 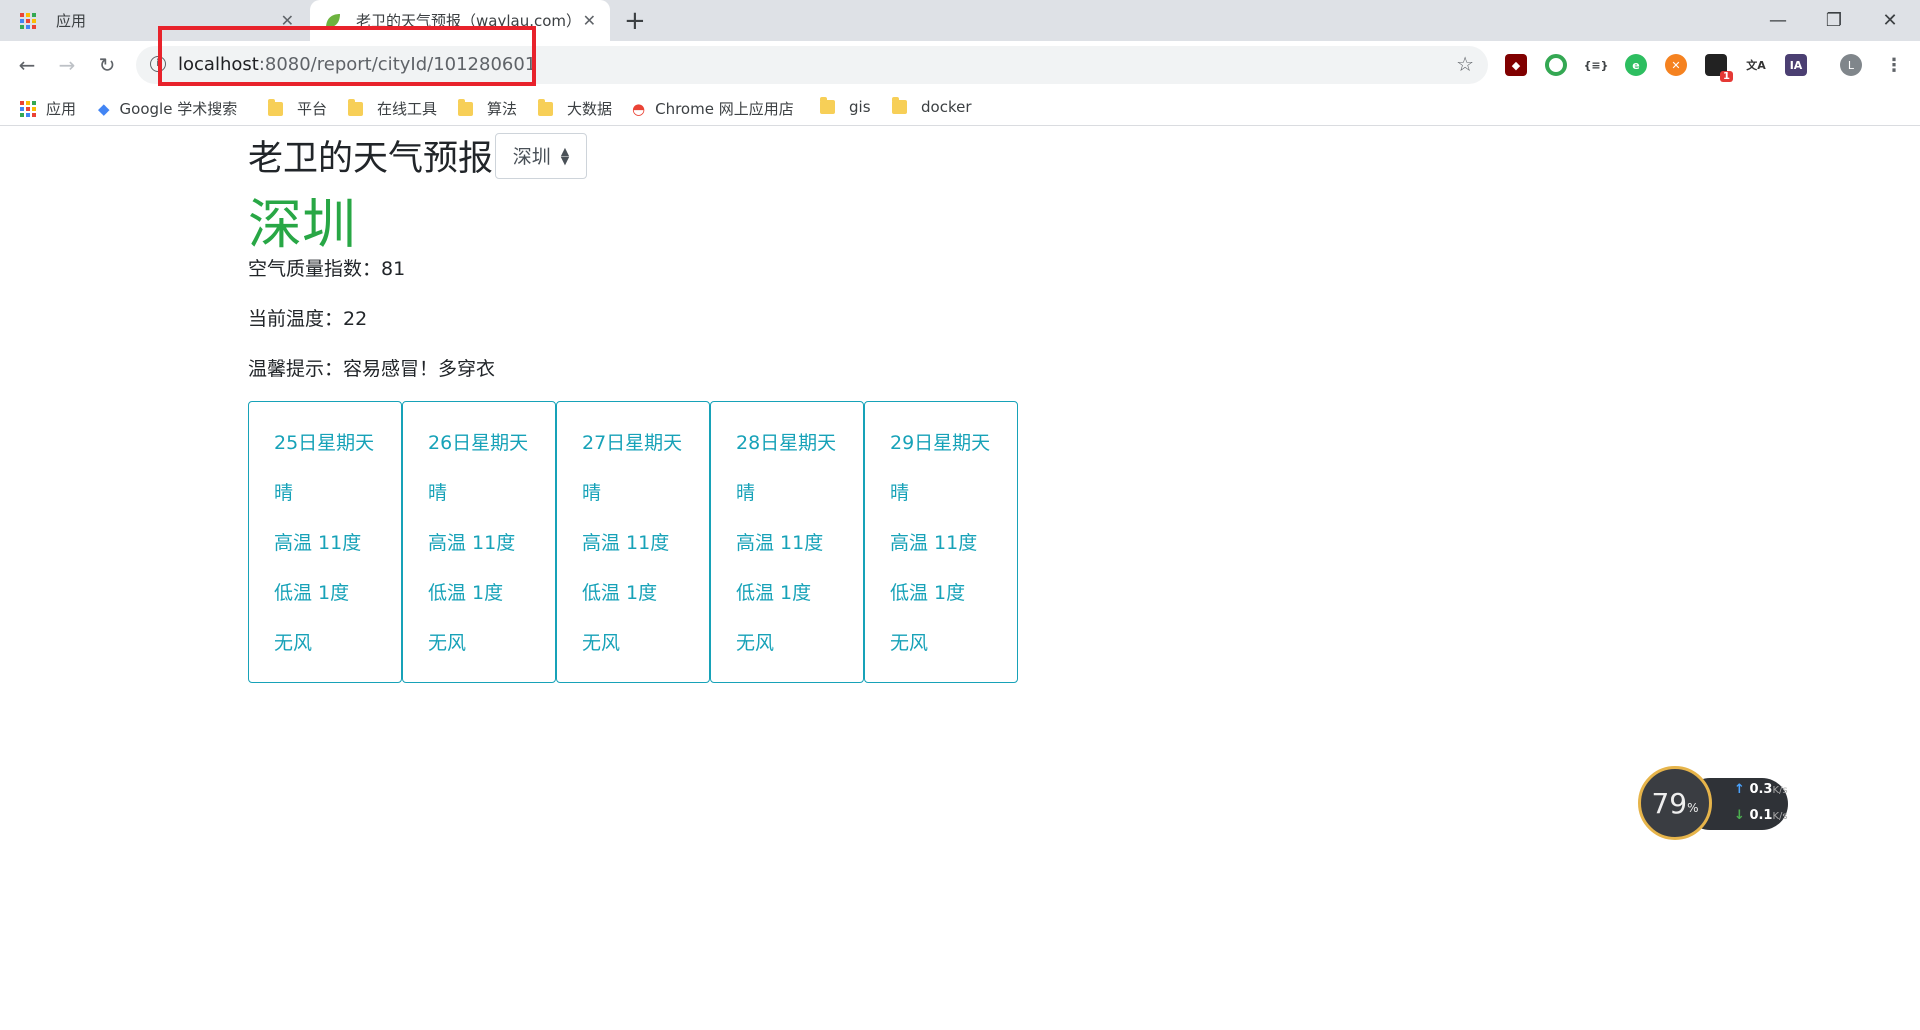 I want to click on restore-button: ❐, so click(x=1834, y=20).